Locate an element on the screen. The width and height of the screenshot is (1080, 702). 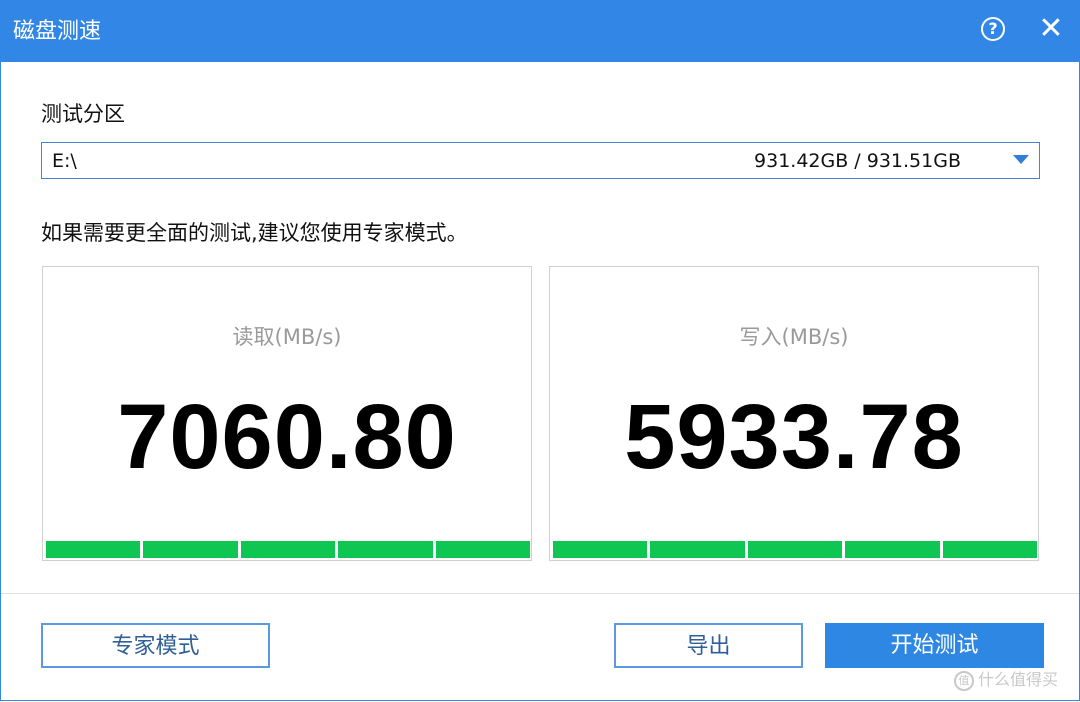
watermark-text: 什么值得买 is located at coordinates (1018, 679).